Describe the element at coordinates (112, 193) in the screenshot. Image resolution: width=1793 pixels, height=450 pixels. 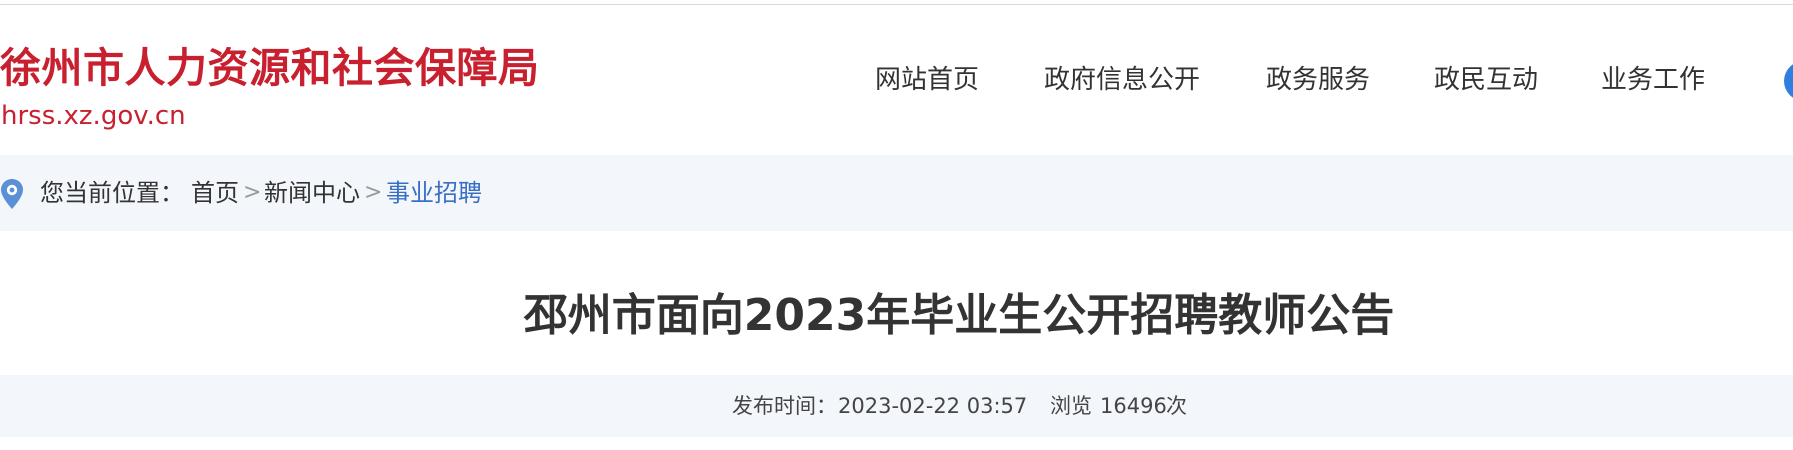
I see `breadcrumb-prefix: 您当前位置：` at that location.